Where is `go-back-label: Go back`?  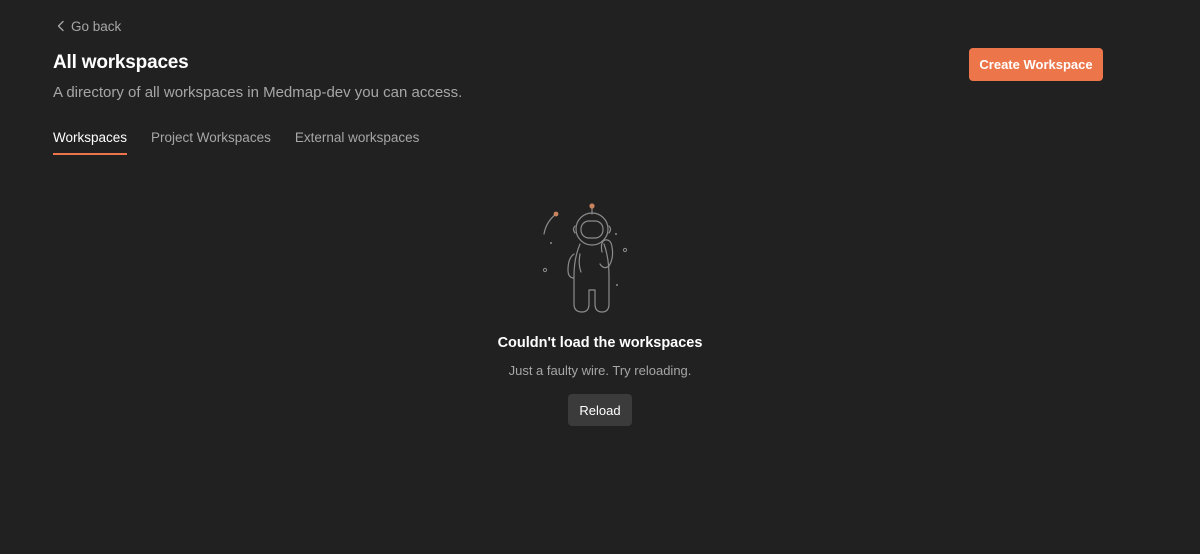 go-back-label: Go back is located at coordinates (96, 26).